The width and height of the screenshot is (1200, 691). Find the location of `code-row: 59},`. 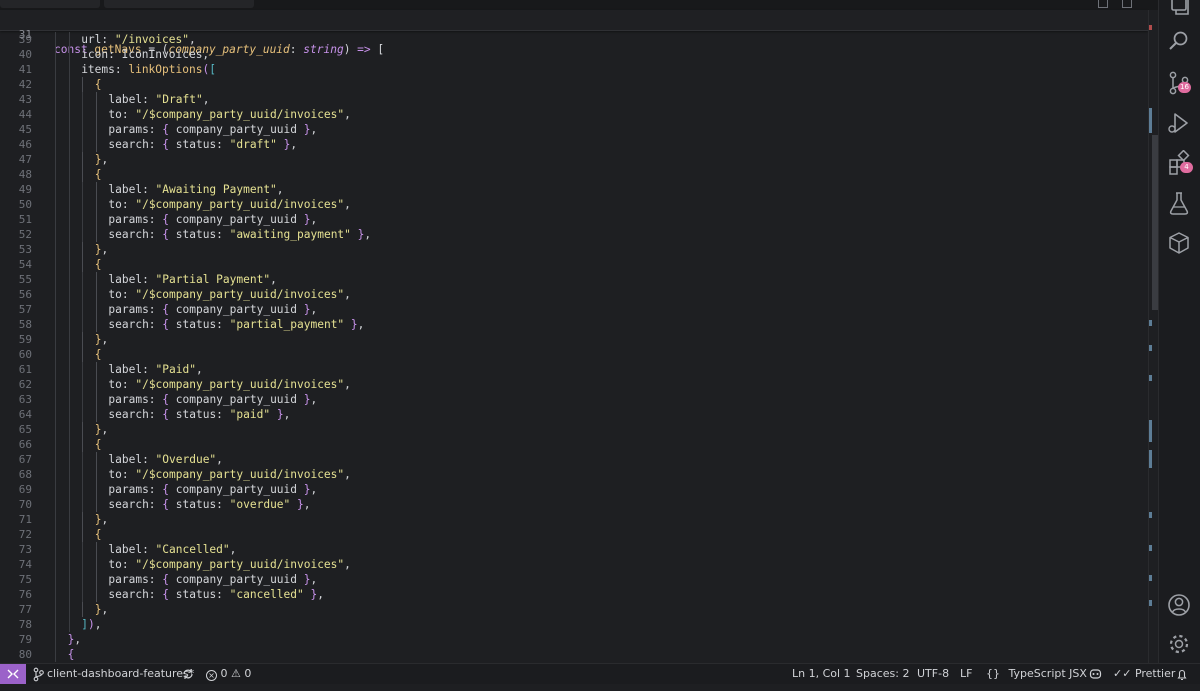

code-row: 59}, is located at coordinates (574, 339).